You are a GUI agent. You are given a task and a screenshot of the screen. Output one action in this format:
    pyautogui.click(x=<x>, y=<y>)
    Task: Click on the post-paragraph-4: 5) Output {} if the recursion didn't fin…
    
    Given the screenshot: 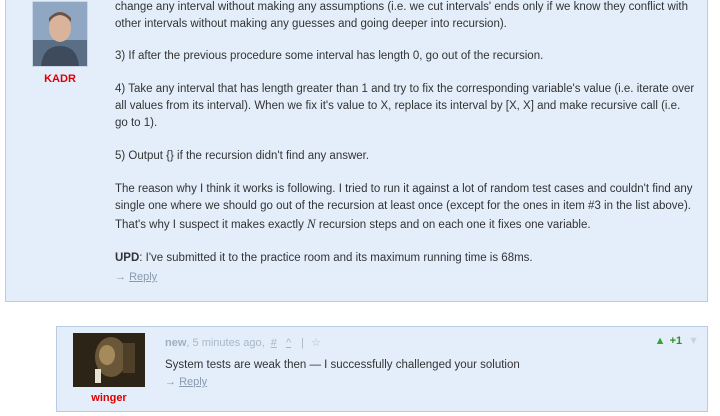 What is the action you would take?
    pyautogui.click(x=242, y=156)
    